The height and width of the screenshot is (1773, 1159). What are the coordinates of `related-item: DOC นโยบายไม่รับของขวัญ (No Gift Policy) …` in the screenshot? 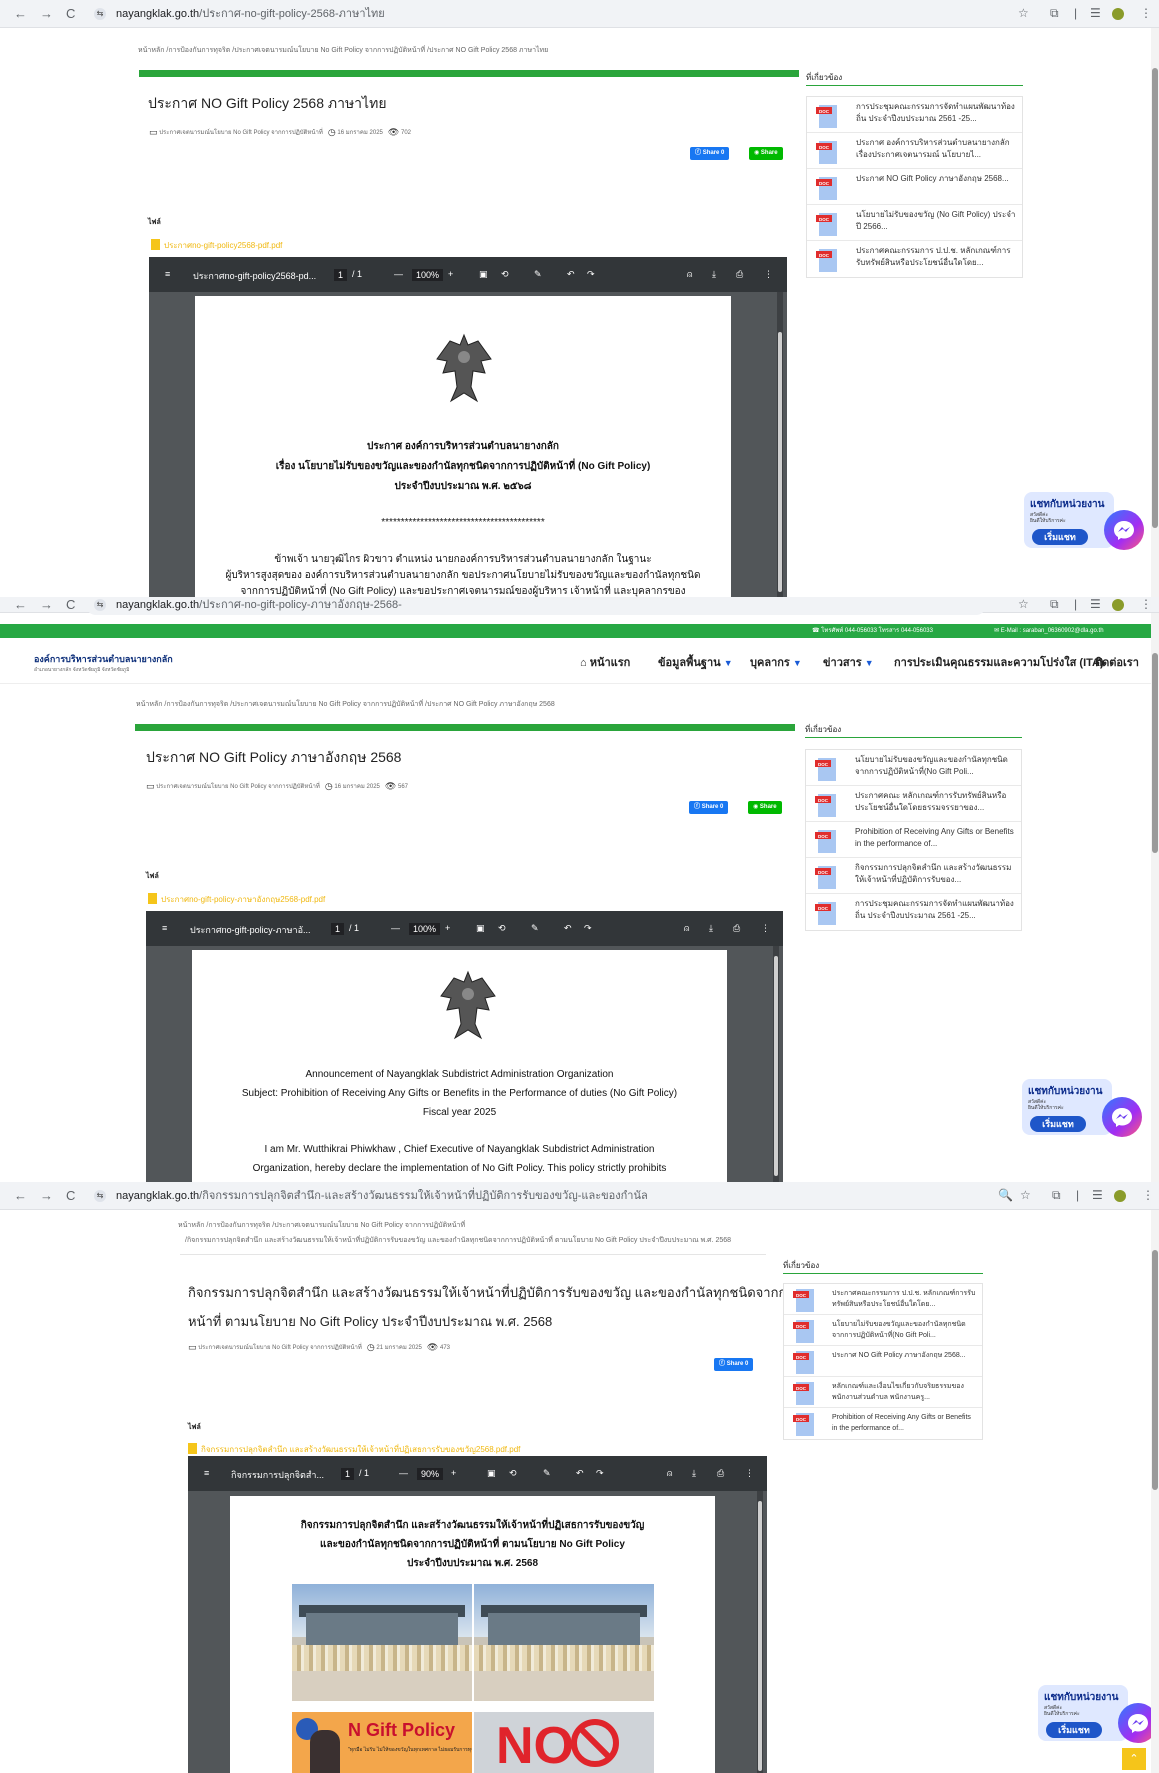 It's located at (914, 223).